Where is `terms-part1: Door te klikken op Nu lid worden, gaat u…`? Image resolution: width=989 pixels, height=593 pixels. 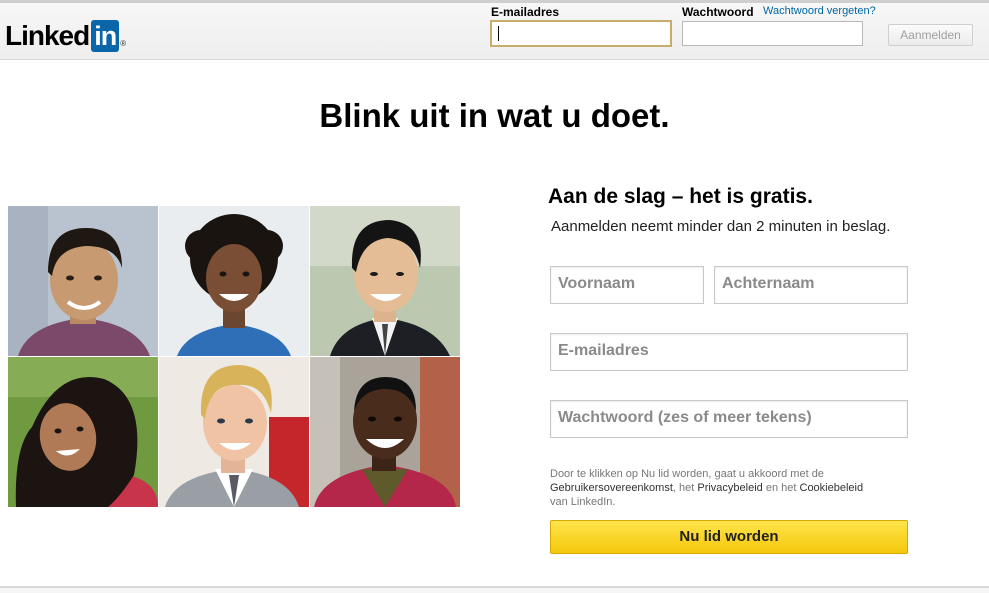 terms-part1: Door te klikken op Nu lid worden, gaat u… is located at coordinates (687, 474).